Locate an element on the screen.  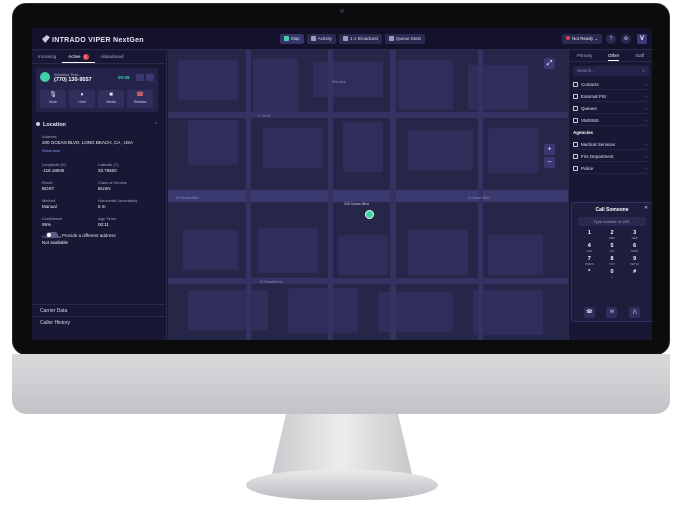
key-5: 5 JKL is located at coordinates (612, 248).